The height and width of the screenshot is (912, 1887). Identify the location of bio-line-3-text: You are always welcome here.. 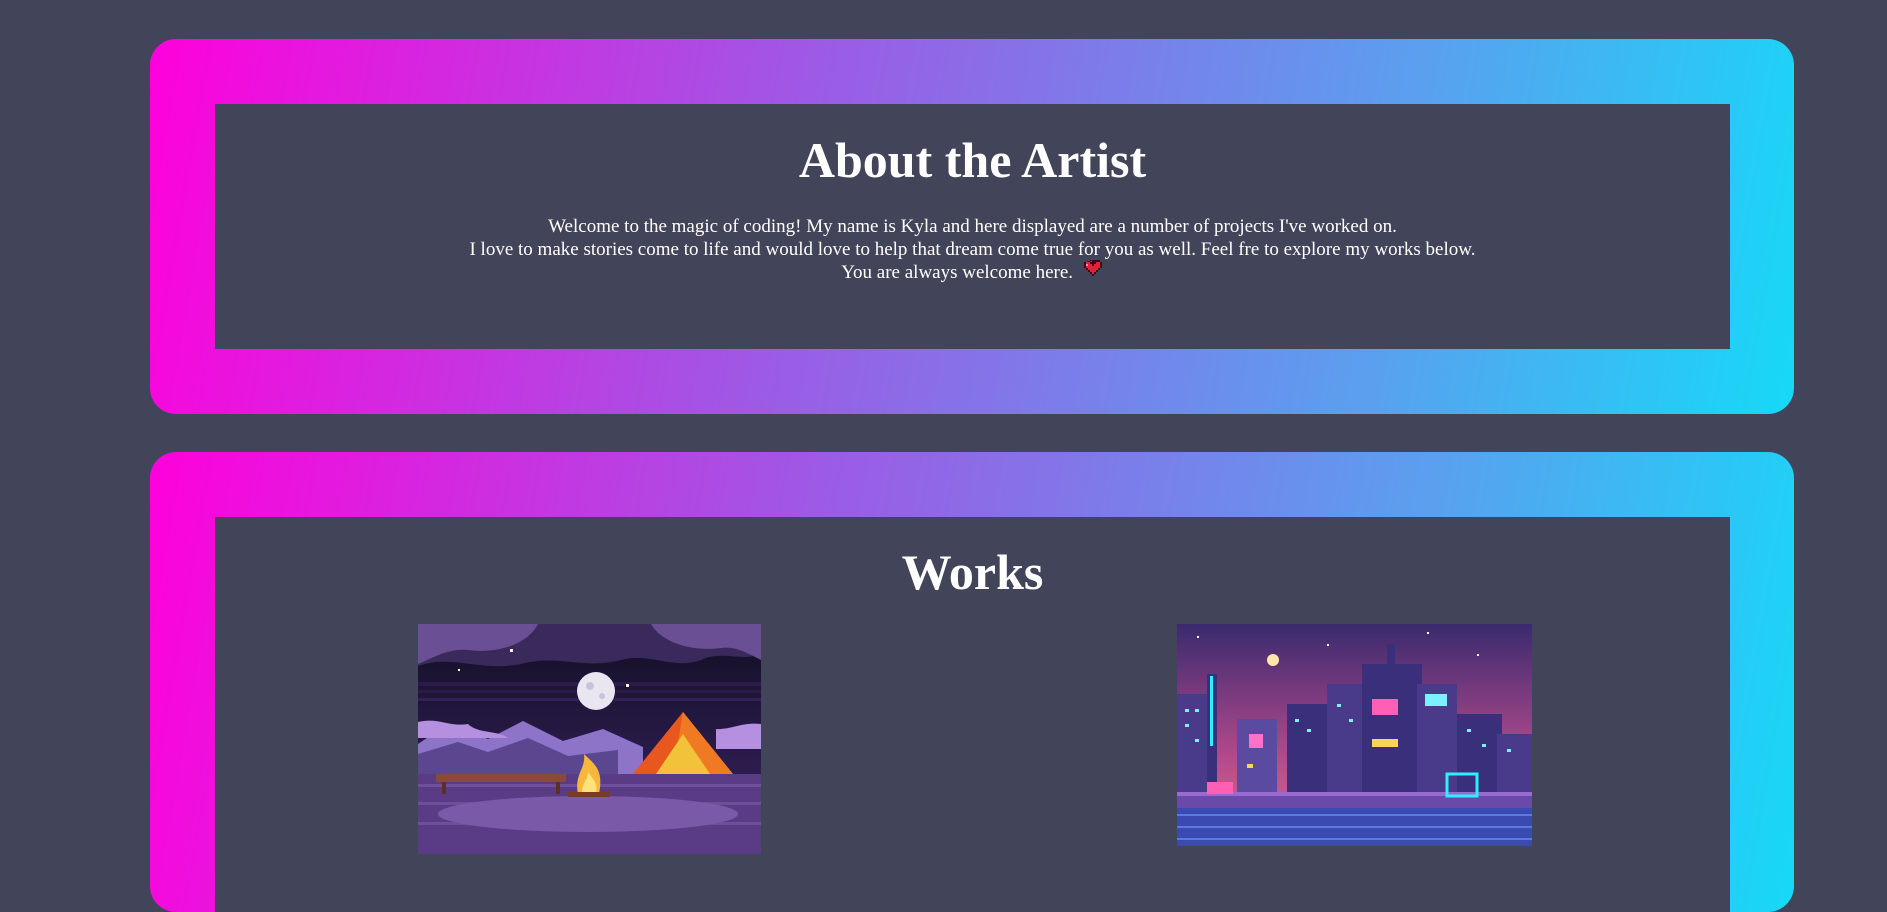
(957, 272).